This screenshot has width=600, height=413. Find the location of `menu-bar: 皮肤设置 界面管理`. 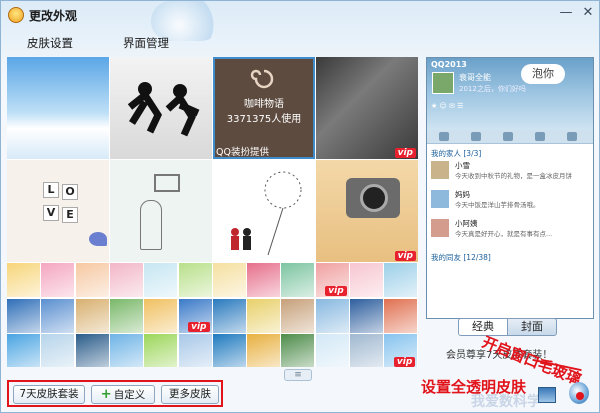

menu-bar: 皮肤设置 界面管理 is located at coordinates (300, 42).